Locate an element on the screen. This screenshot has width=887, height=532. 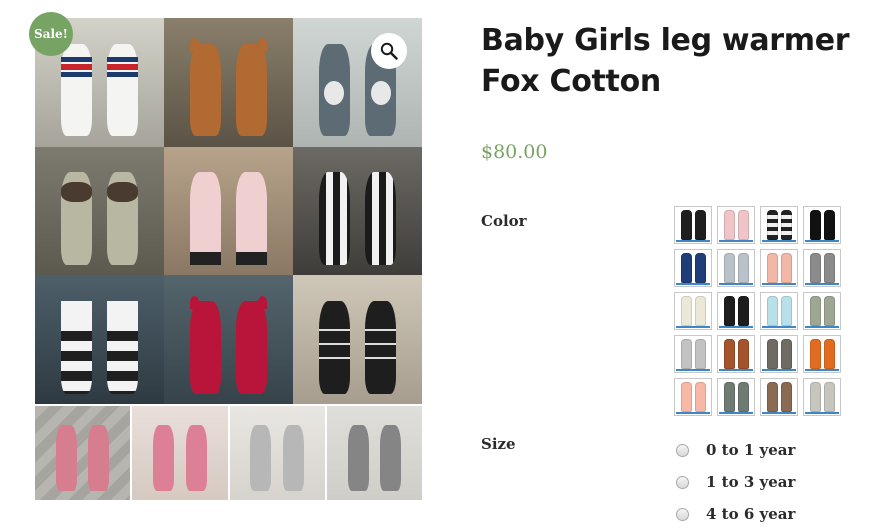
sale-badge: Sale! is located at coordinates (51, 34).